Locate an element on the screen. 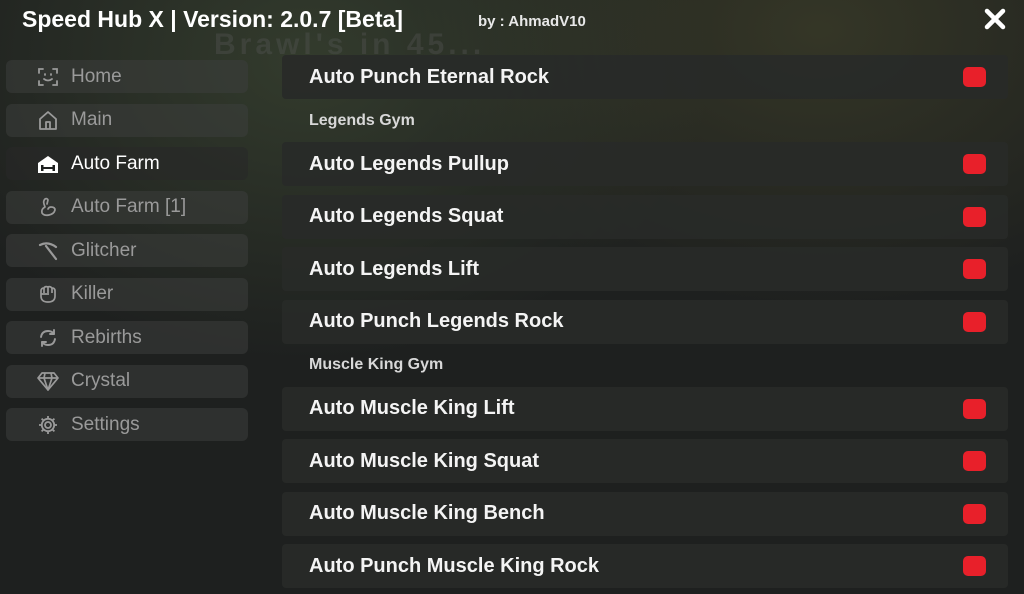  sidebar-item-label: Rebirths is located at coordinates (106, 337).